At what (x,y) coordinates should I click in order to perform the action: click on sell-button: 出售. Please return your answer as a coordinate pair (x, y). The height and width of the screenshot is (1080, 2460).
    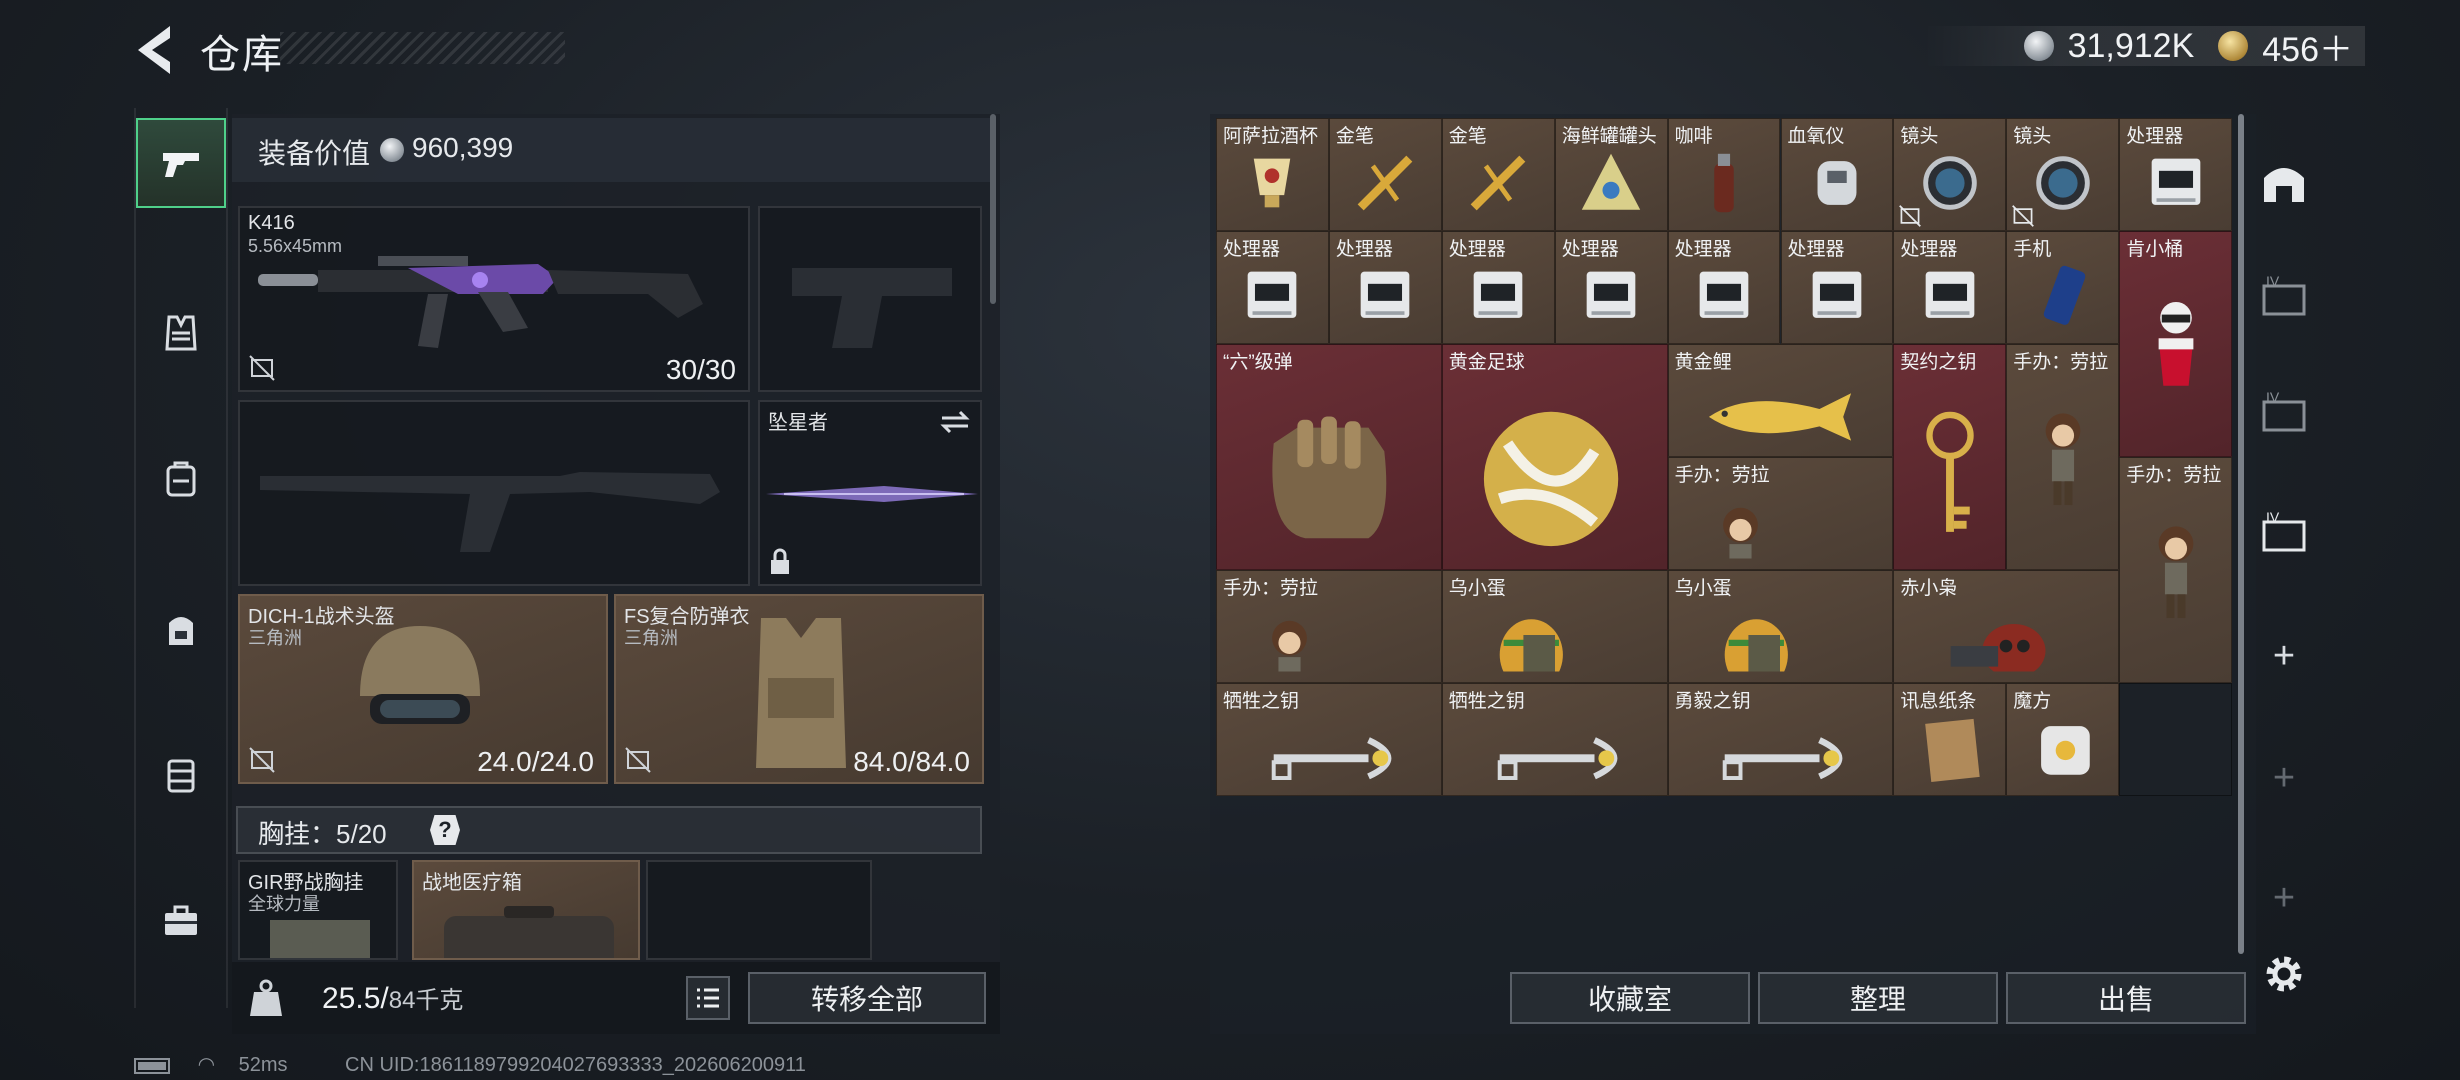
    Looking at the image, I should click on (2126, 998).